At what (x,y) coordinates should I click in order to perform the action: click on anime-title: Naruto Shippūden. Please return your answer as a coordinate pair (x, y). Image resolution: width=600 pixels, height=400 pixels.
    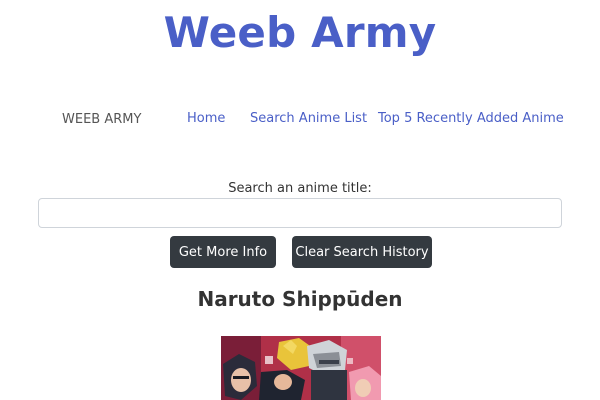
    Looking at the image, I should click on (300, 299).